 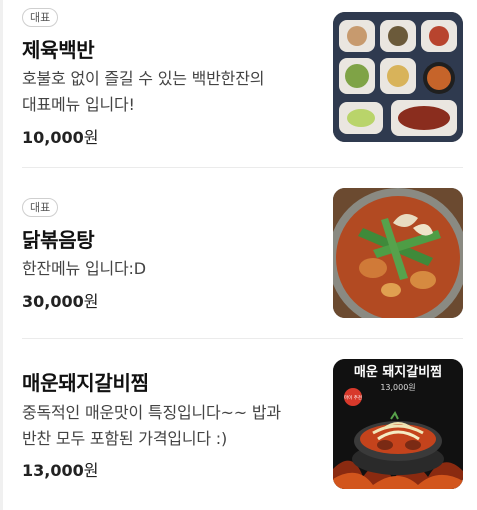 What do you see at coordinates (60, 137) in the screenshot?
I see `menu-item-price: 10,000원` at bounding box center [60, 137].